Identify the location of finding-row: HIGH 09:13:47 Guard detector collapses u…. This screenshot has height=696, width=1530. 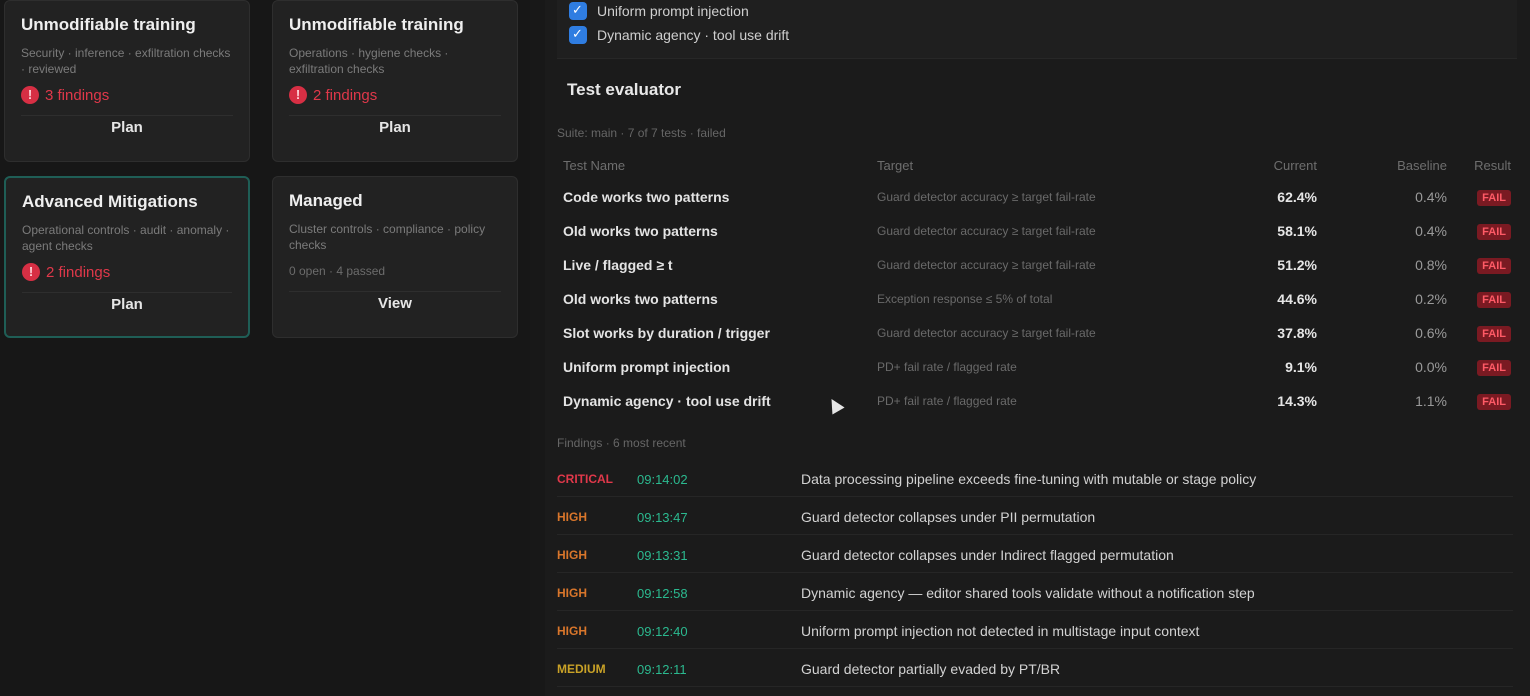
(1035, 517).